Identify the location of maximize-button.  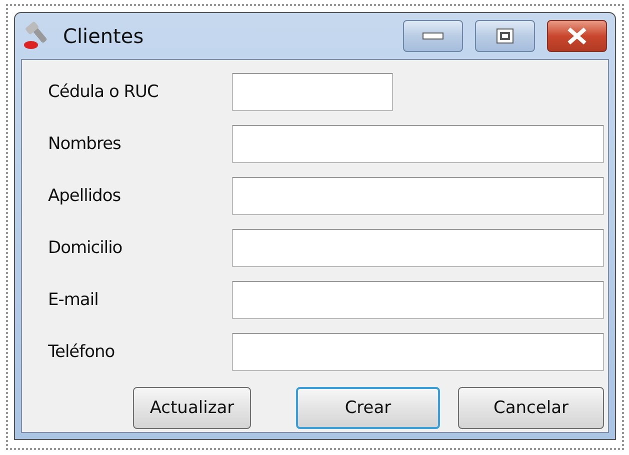
(505, 36).